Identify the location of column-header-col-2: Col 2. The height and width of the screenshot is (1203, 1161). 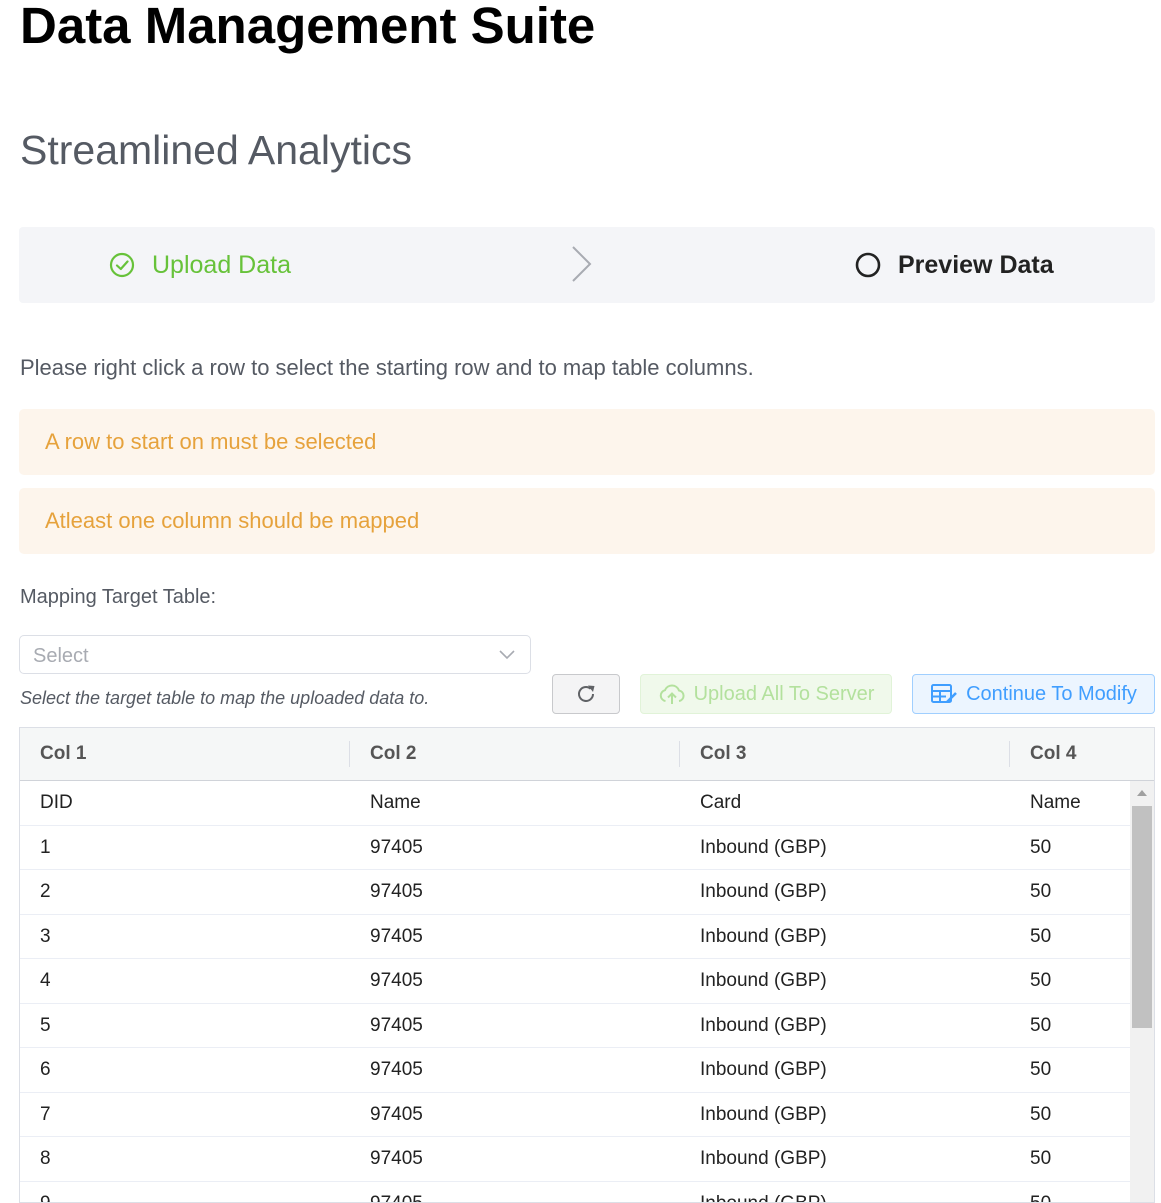
(393, 754).